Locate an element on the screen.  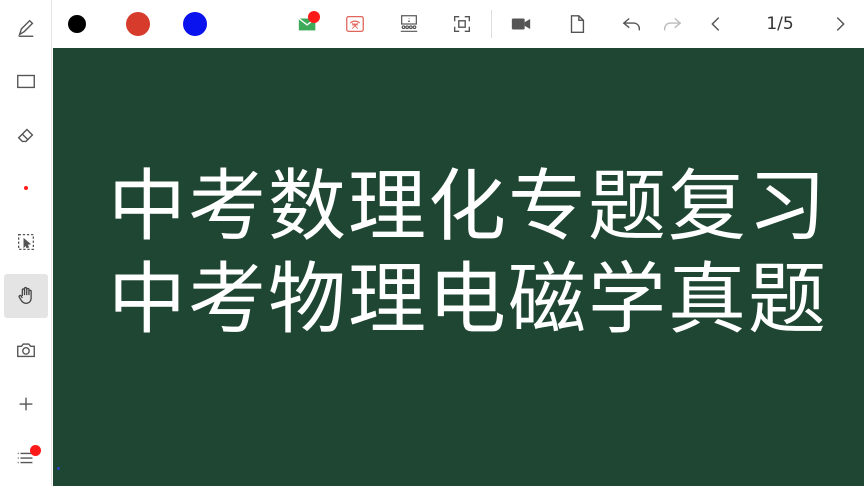
select-tool-button is located at coordinates (26, 242).